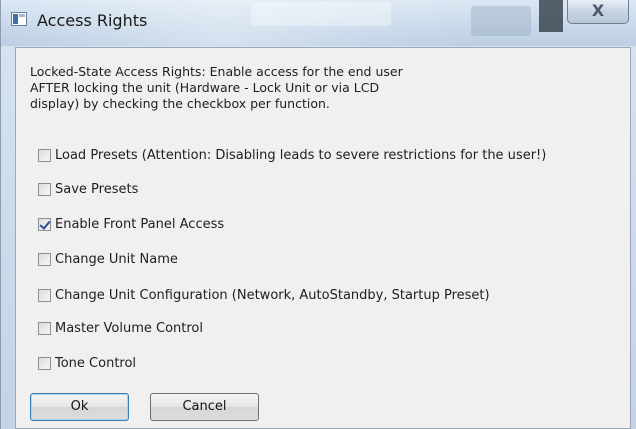  I want to click on window-title: Access Rights, so click(92, 20).